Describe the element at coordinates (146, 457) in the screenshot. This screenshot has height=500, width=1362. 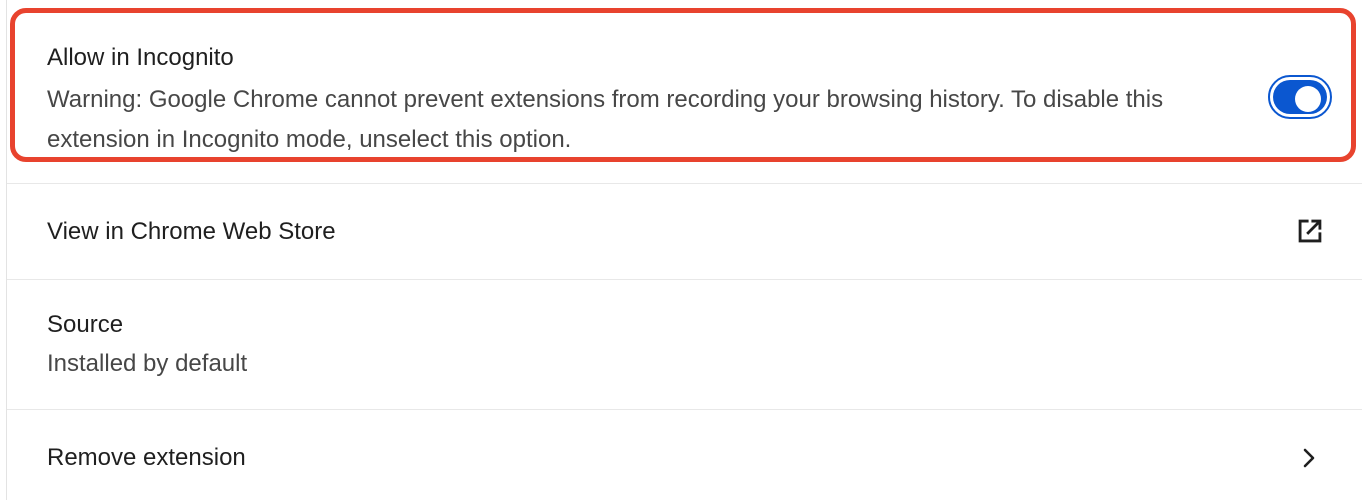
I see `remove-extension-label: Remove extension` at that location.